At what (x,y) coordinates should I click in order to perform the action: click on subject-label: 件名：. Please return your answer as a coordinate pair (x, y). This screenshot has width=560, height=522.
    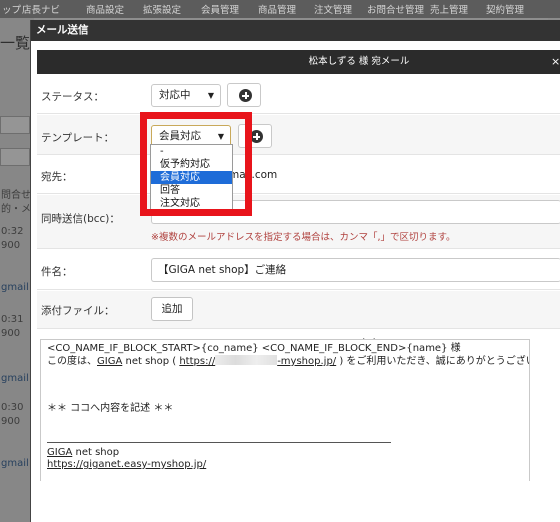
    Looking at the image, I should click on (57, 272).